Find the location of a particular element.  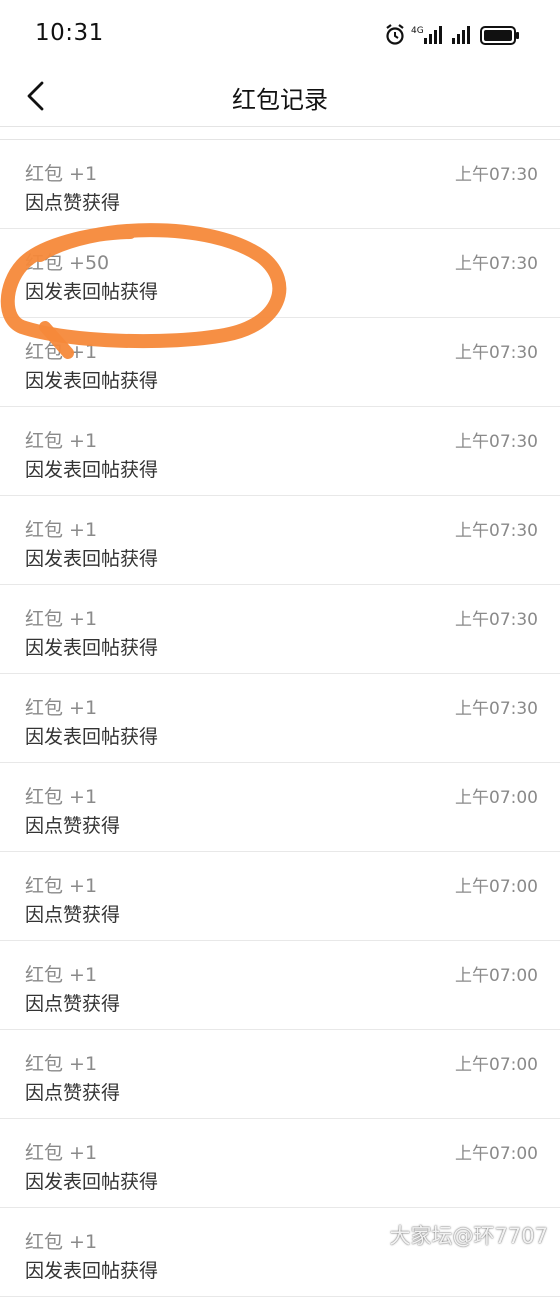

navigation-bar: 红包记录 is located at coordinates (280, 96).